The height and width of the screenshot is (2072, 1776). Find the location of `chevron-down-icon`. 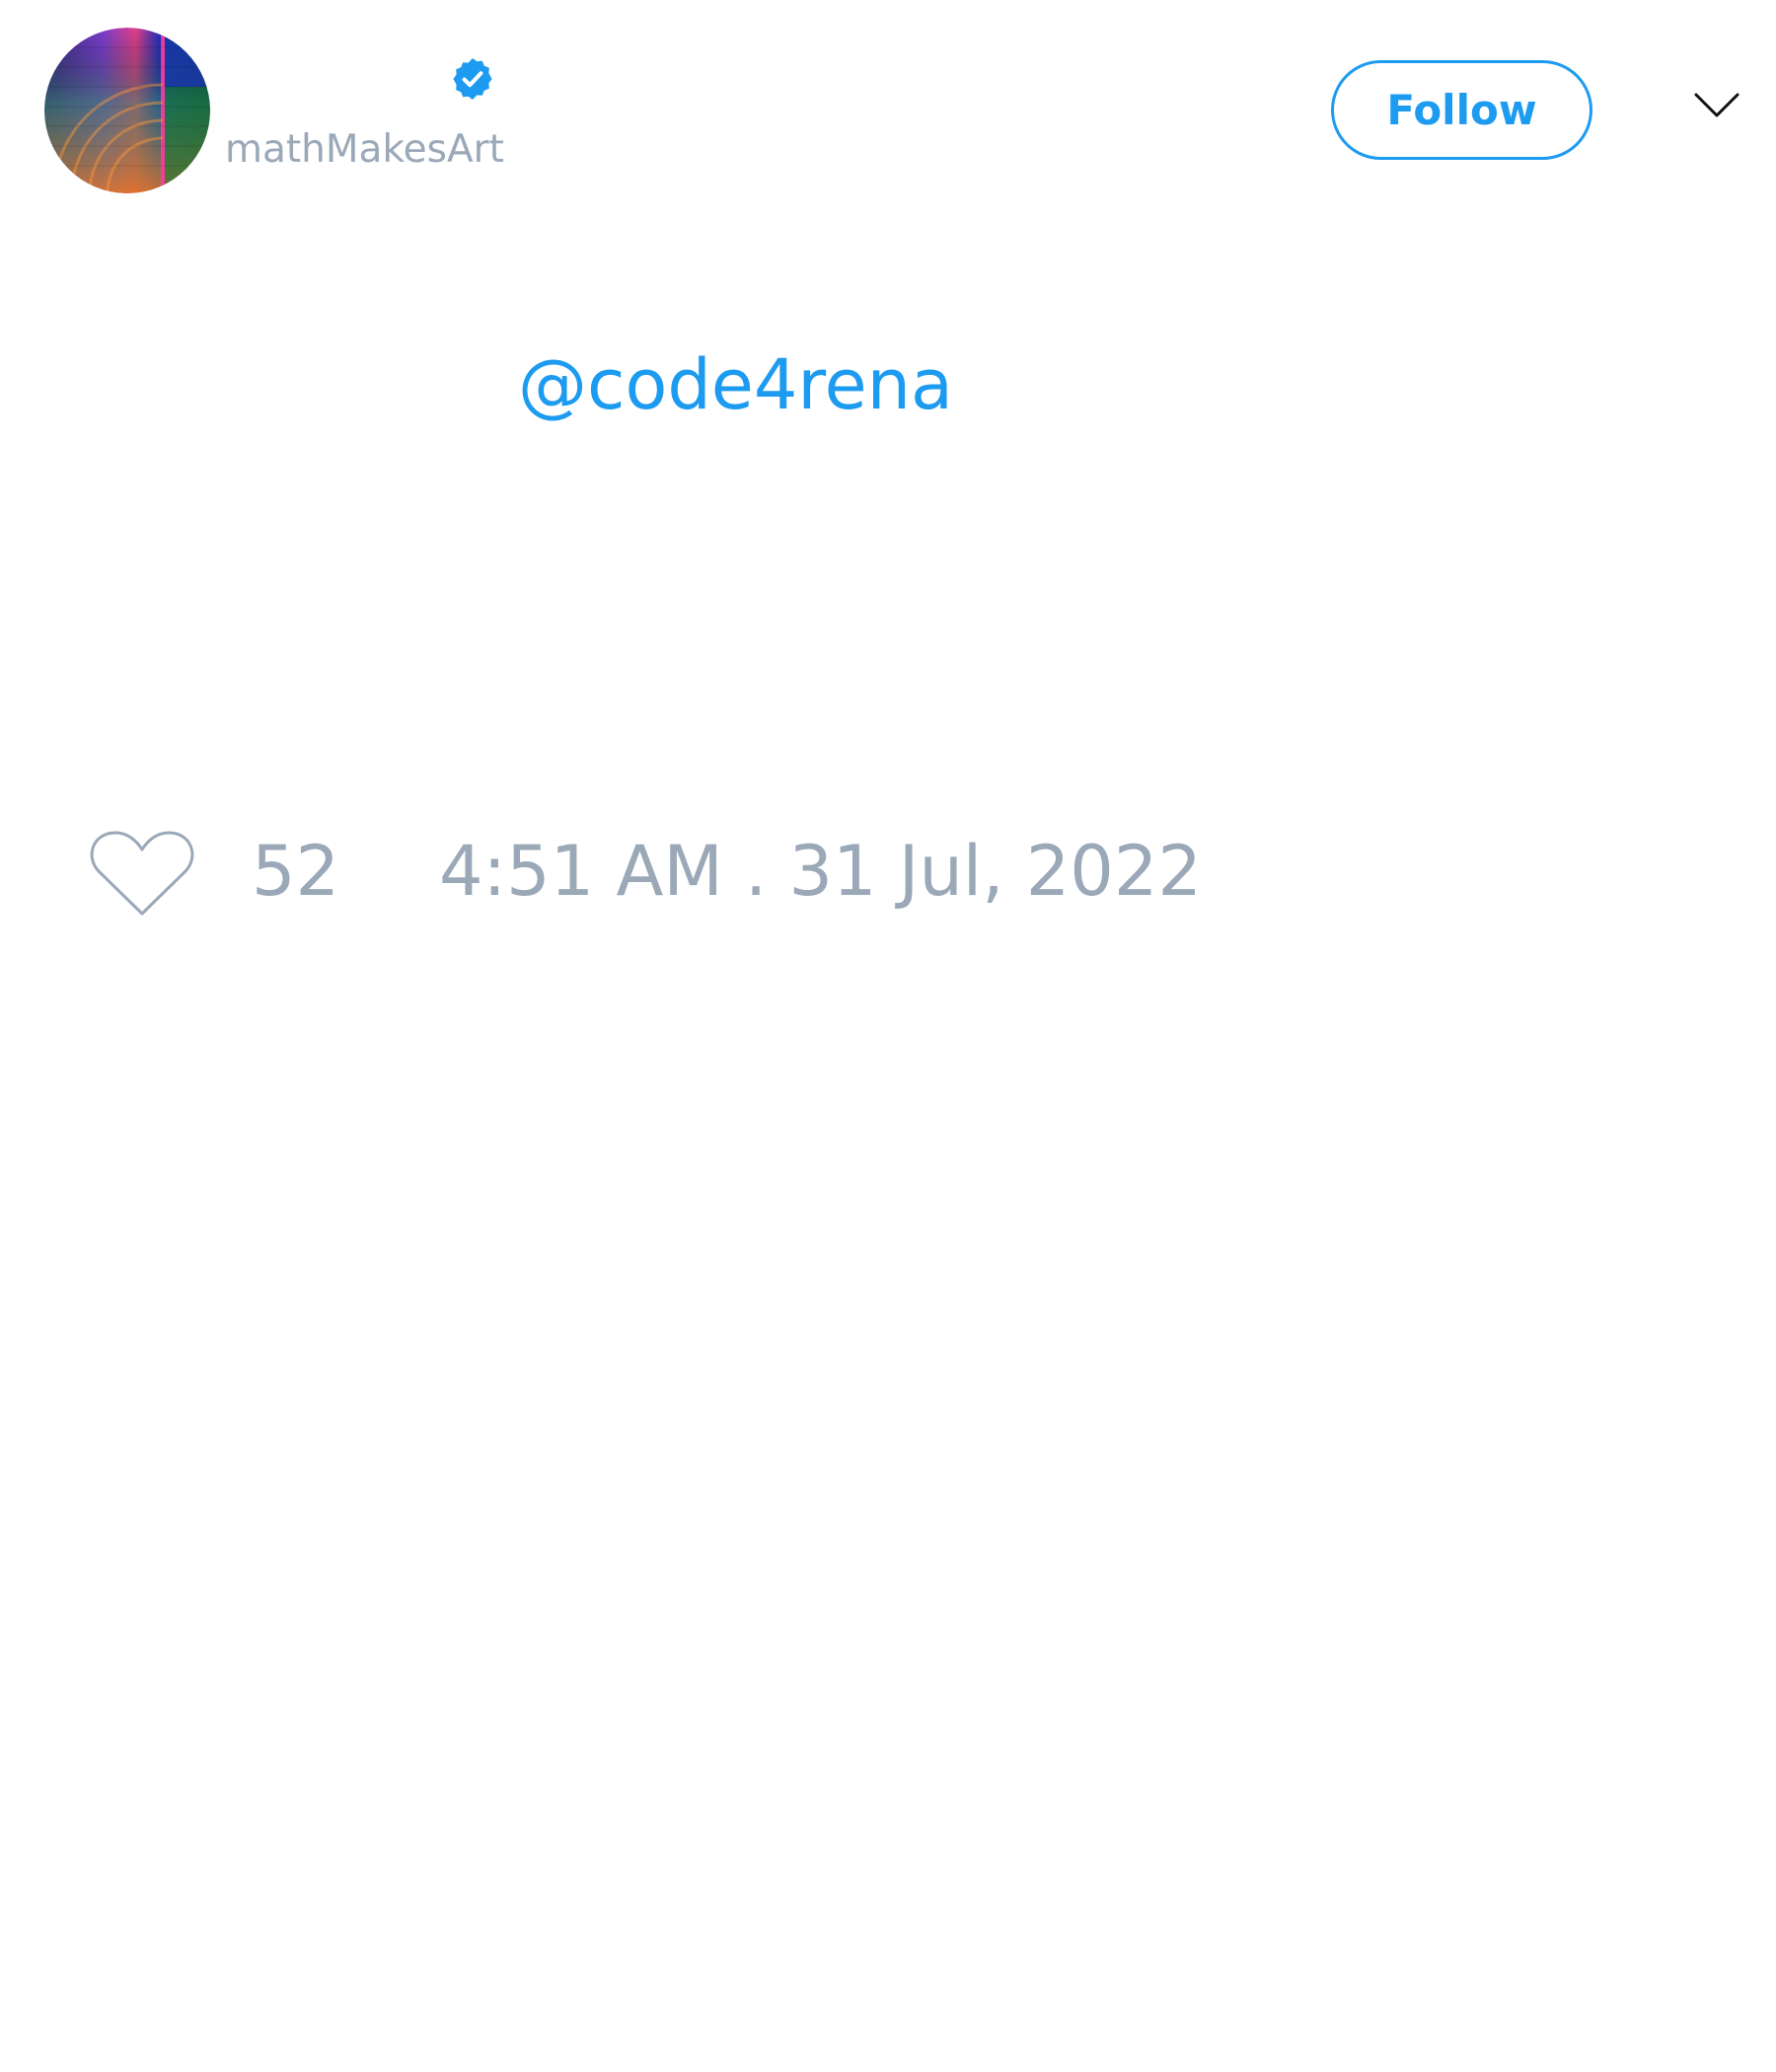

chevron-down-icon is located at coordinates (1717, 106).